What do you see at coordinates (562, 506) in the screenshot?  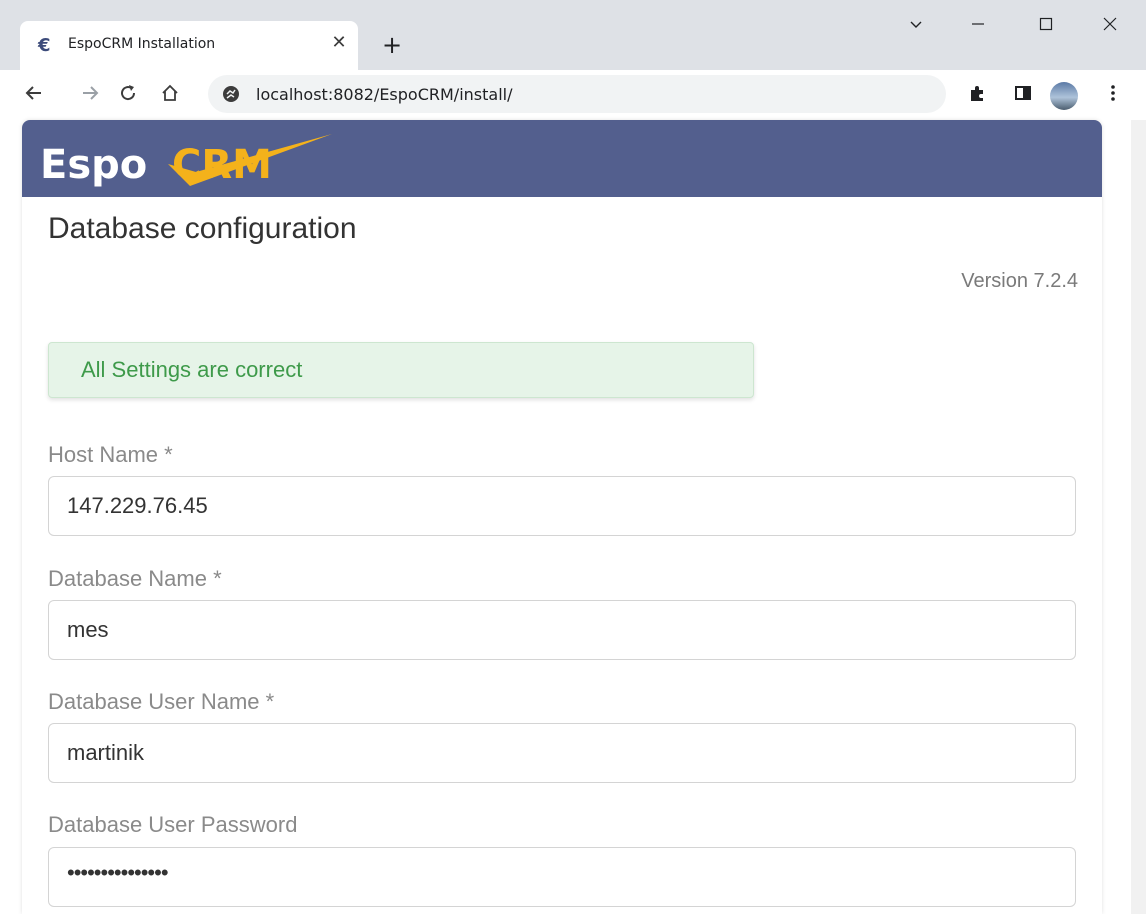 I see `host-name-input: 147.229.76.45` at bounding box center [562, 506].